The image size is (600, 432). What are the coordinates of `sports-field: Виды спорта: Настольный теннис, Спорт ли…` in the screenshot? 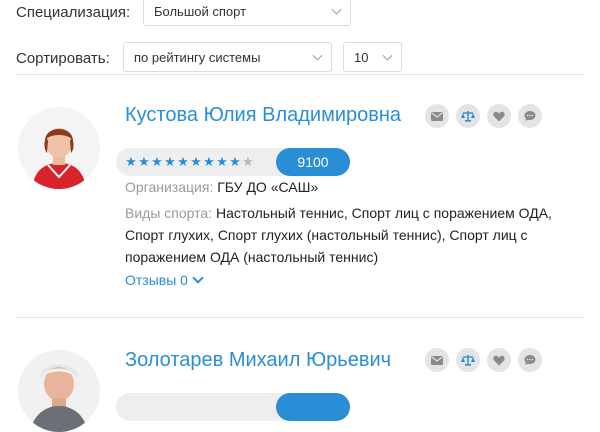 It's located at (345, 235).